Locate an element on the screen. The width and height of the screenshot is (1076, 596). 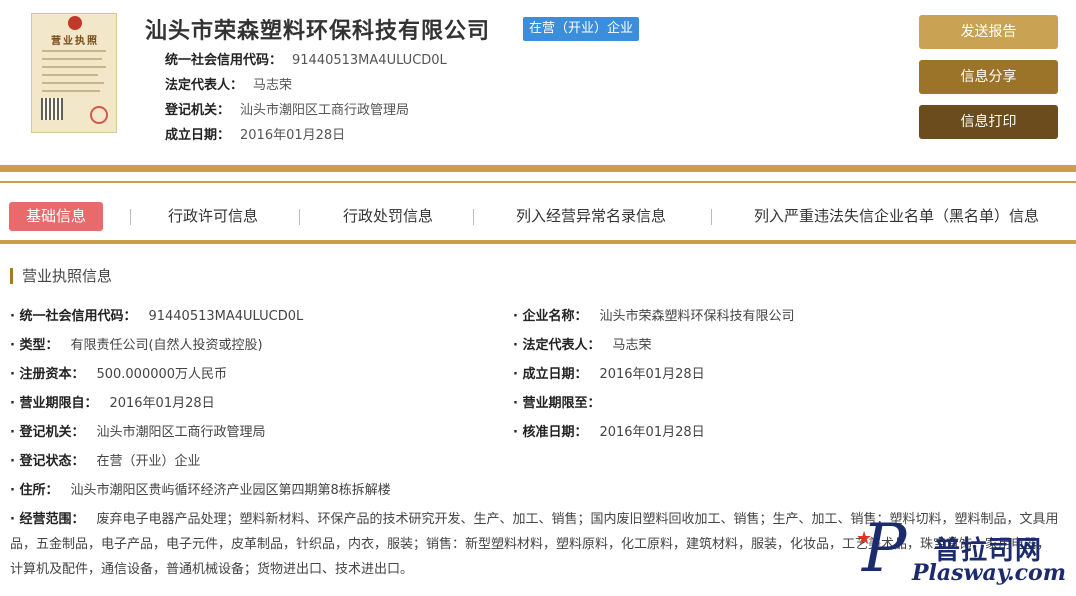
info-label: · 成立日期： is located at coordinates (550, 374).